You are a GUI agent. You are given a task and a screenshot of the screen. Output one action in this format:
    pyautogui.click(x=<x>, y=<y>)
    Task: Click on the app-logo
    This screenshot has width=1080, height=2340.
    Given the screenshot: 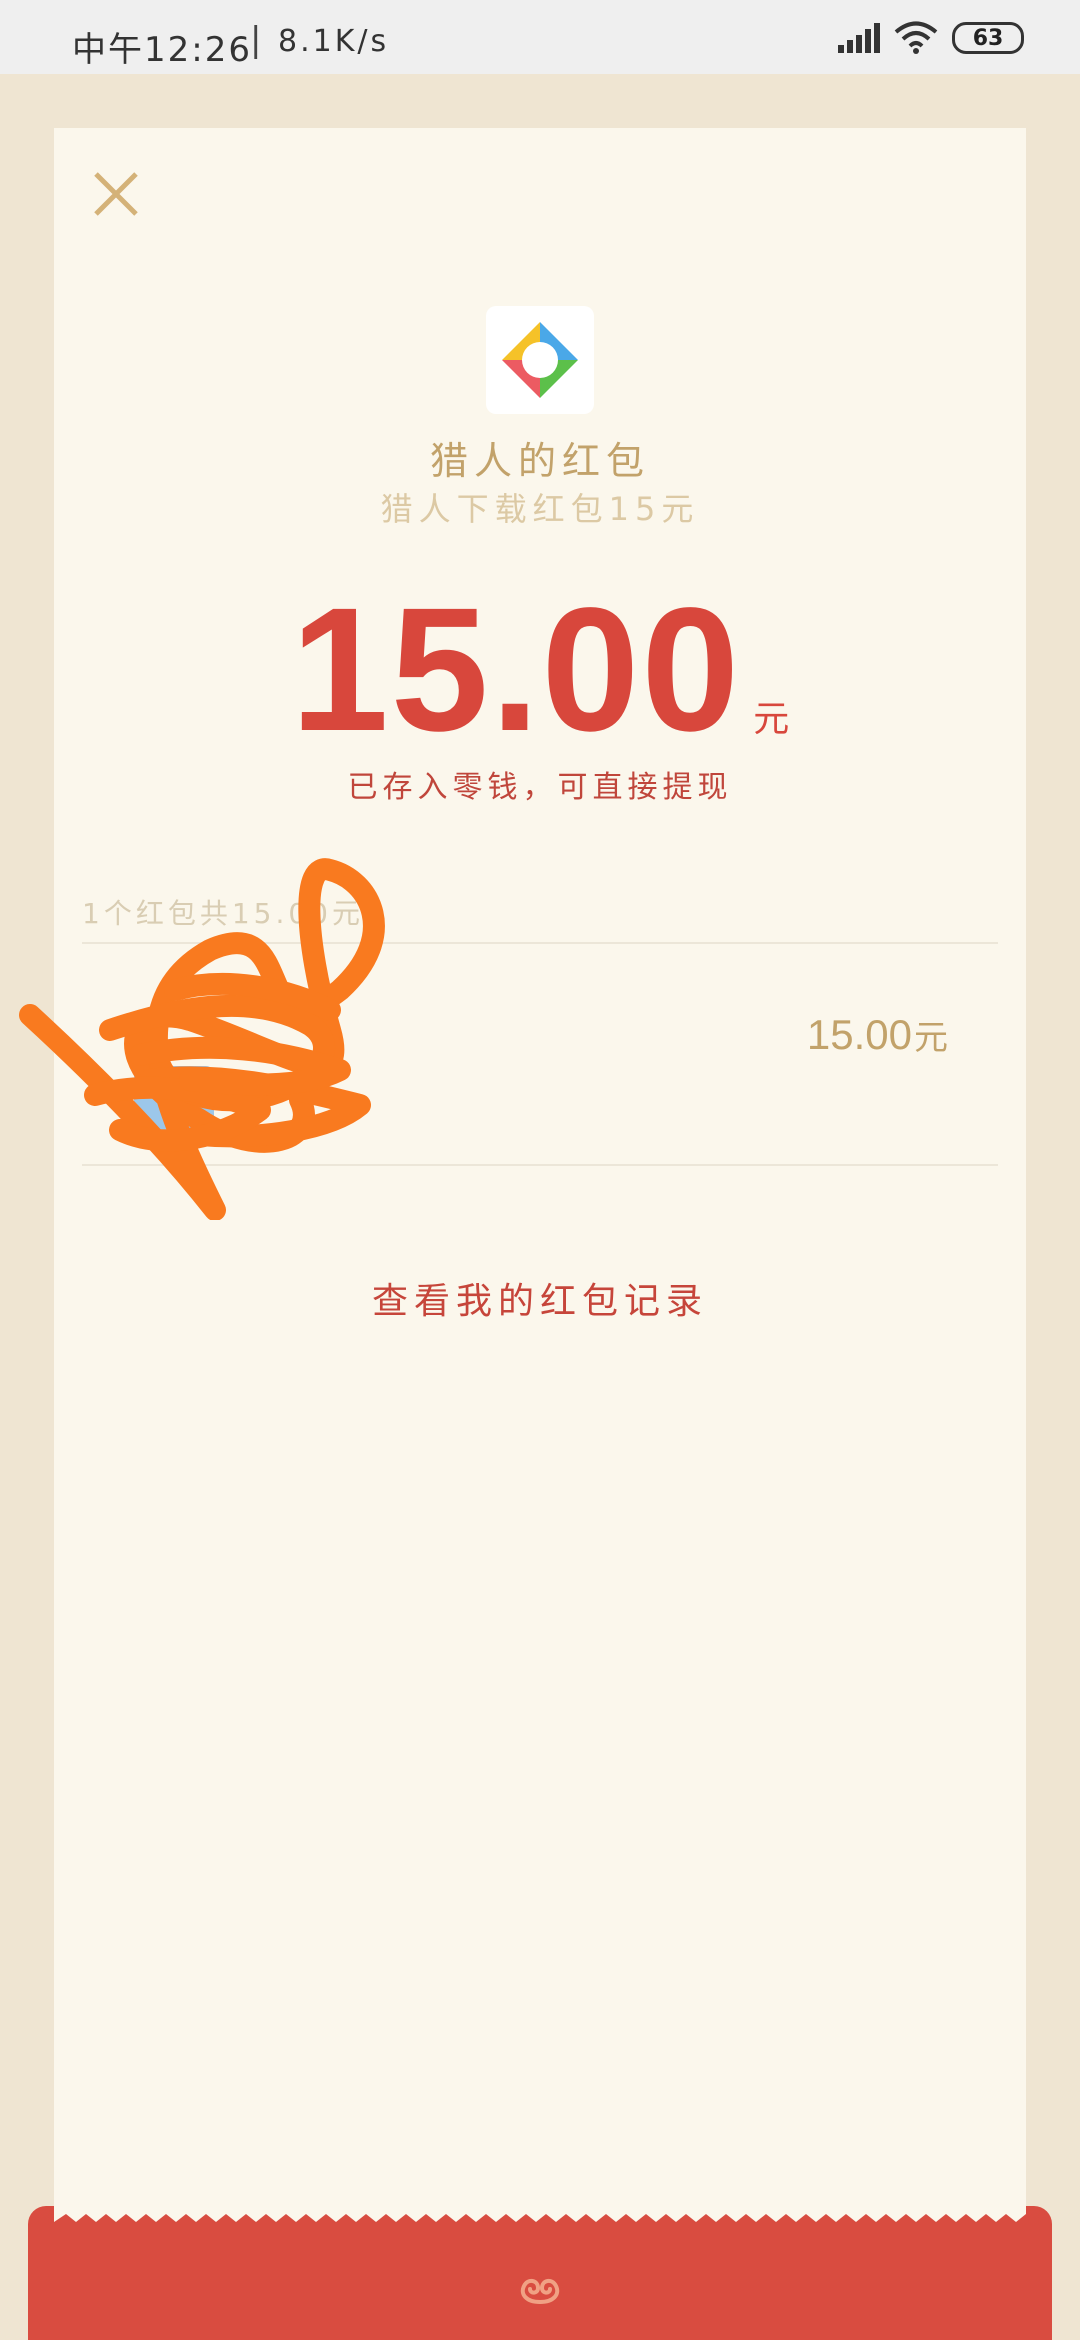 What is the action you would take?
    pyautogui.click(x=540, y=360)
    